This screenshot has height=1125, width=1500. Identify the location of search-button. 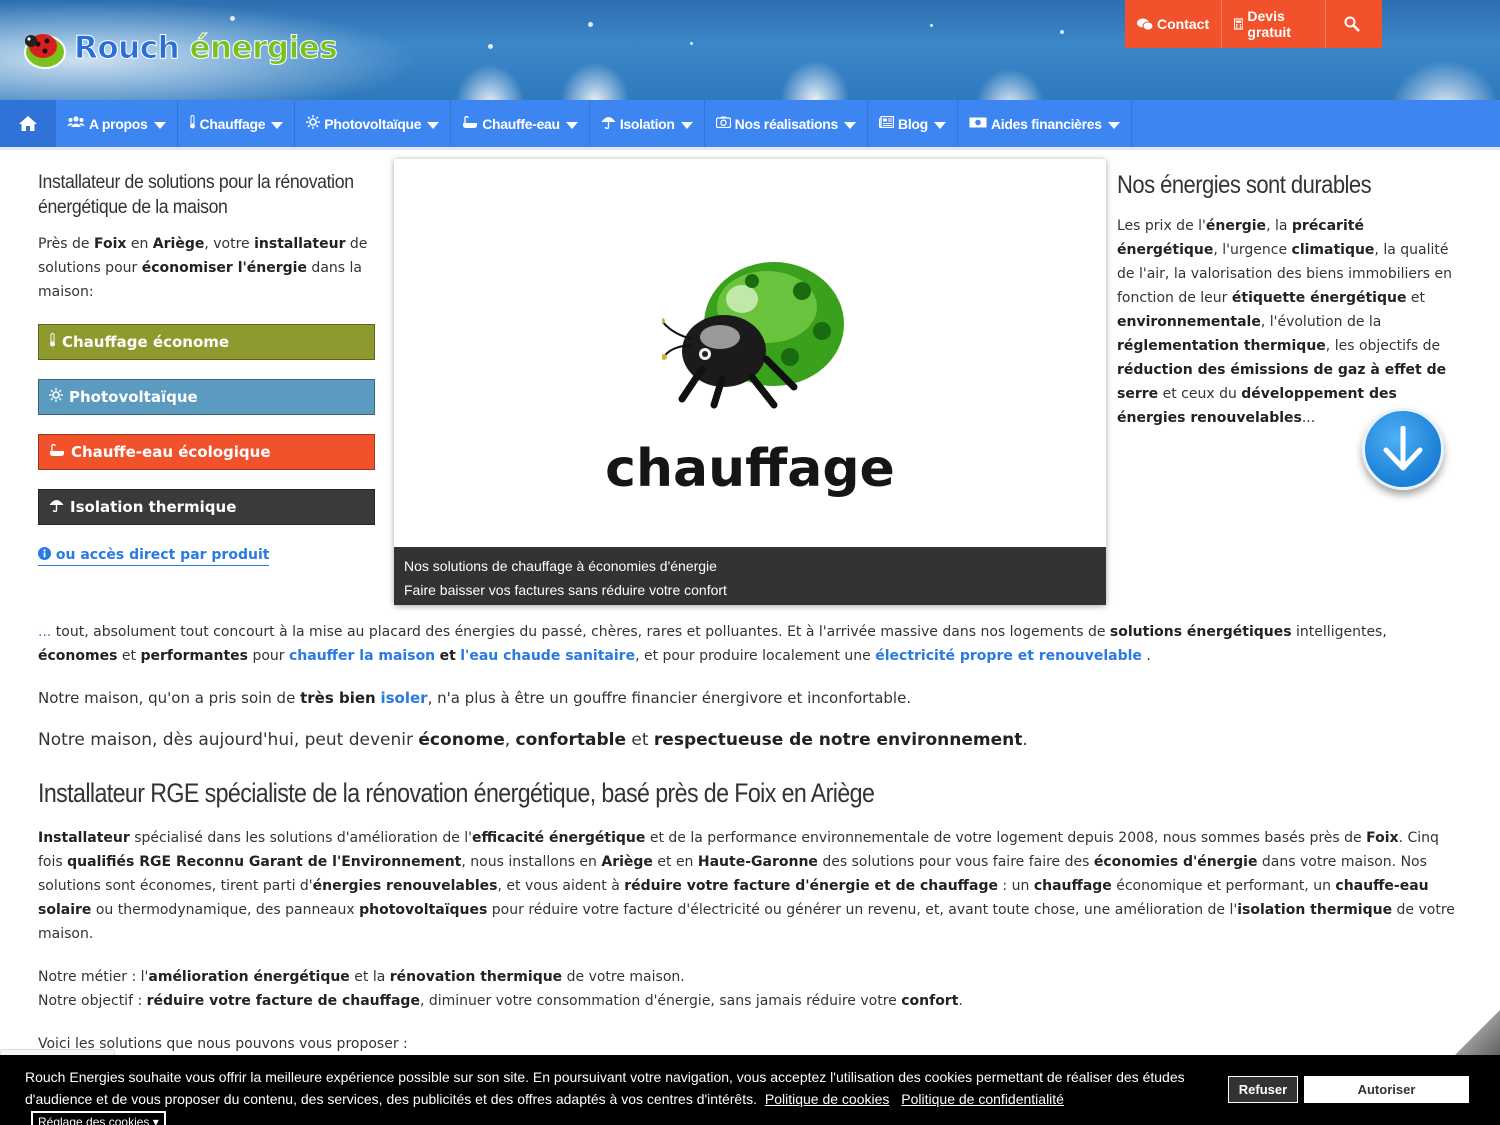
(1354, 24).